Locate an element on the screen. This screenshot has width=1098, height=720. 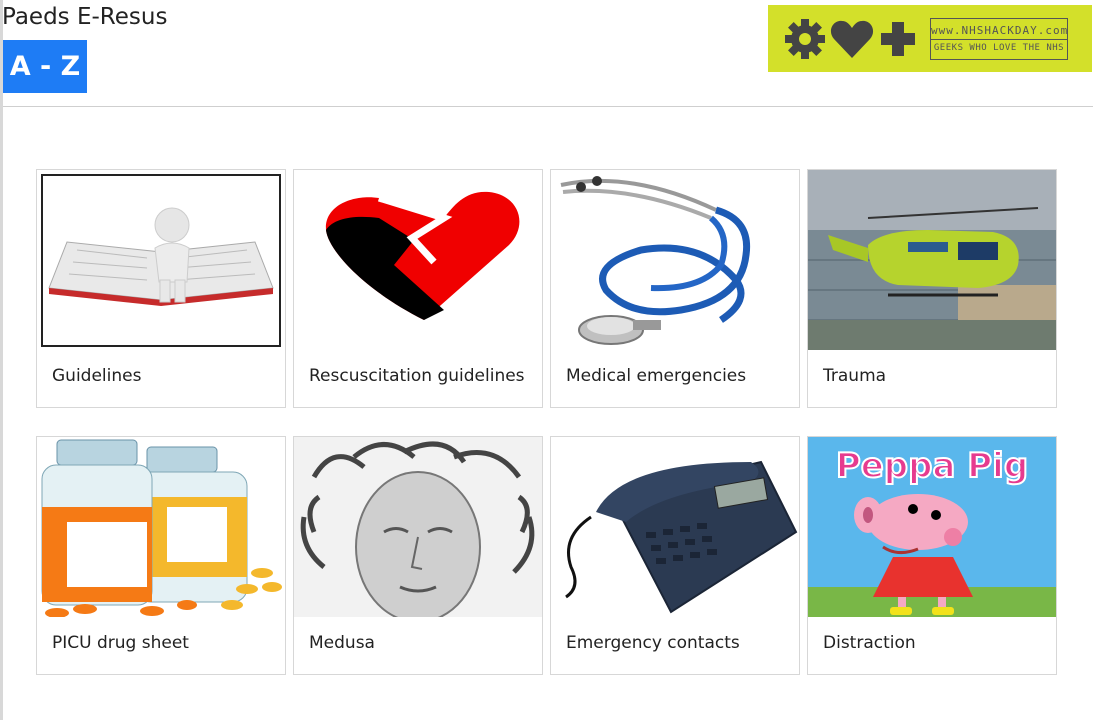
heart-icon is located at coordinates (852, 39).